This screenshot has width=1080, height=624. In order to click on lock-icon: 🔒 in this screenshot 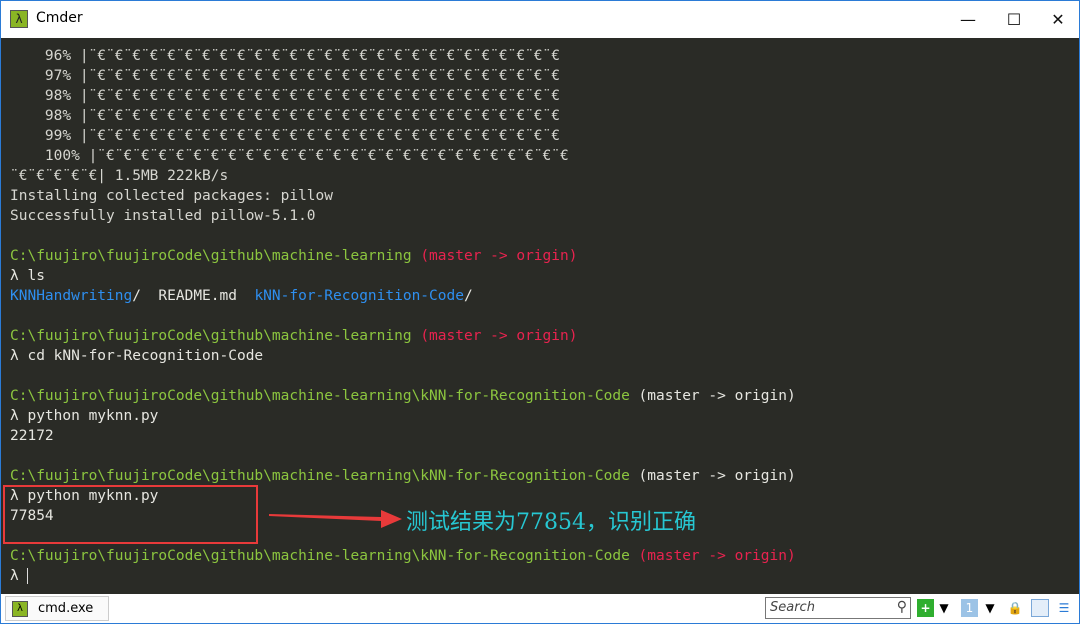, I will do `click(1015, 608)`.